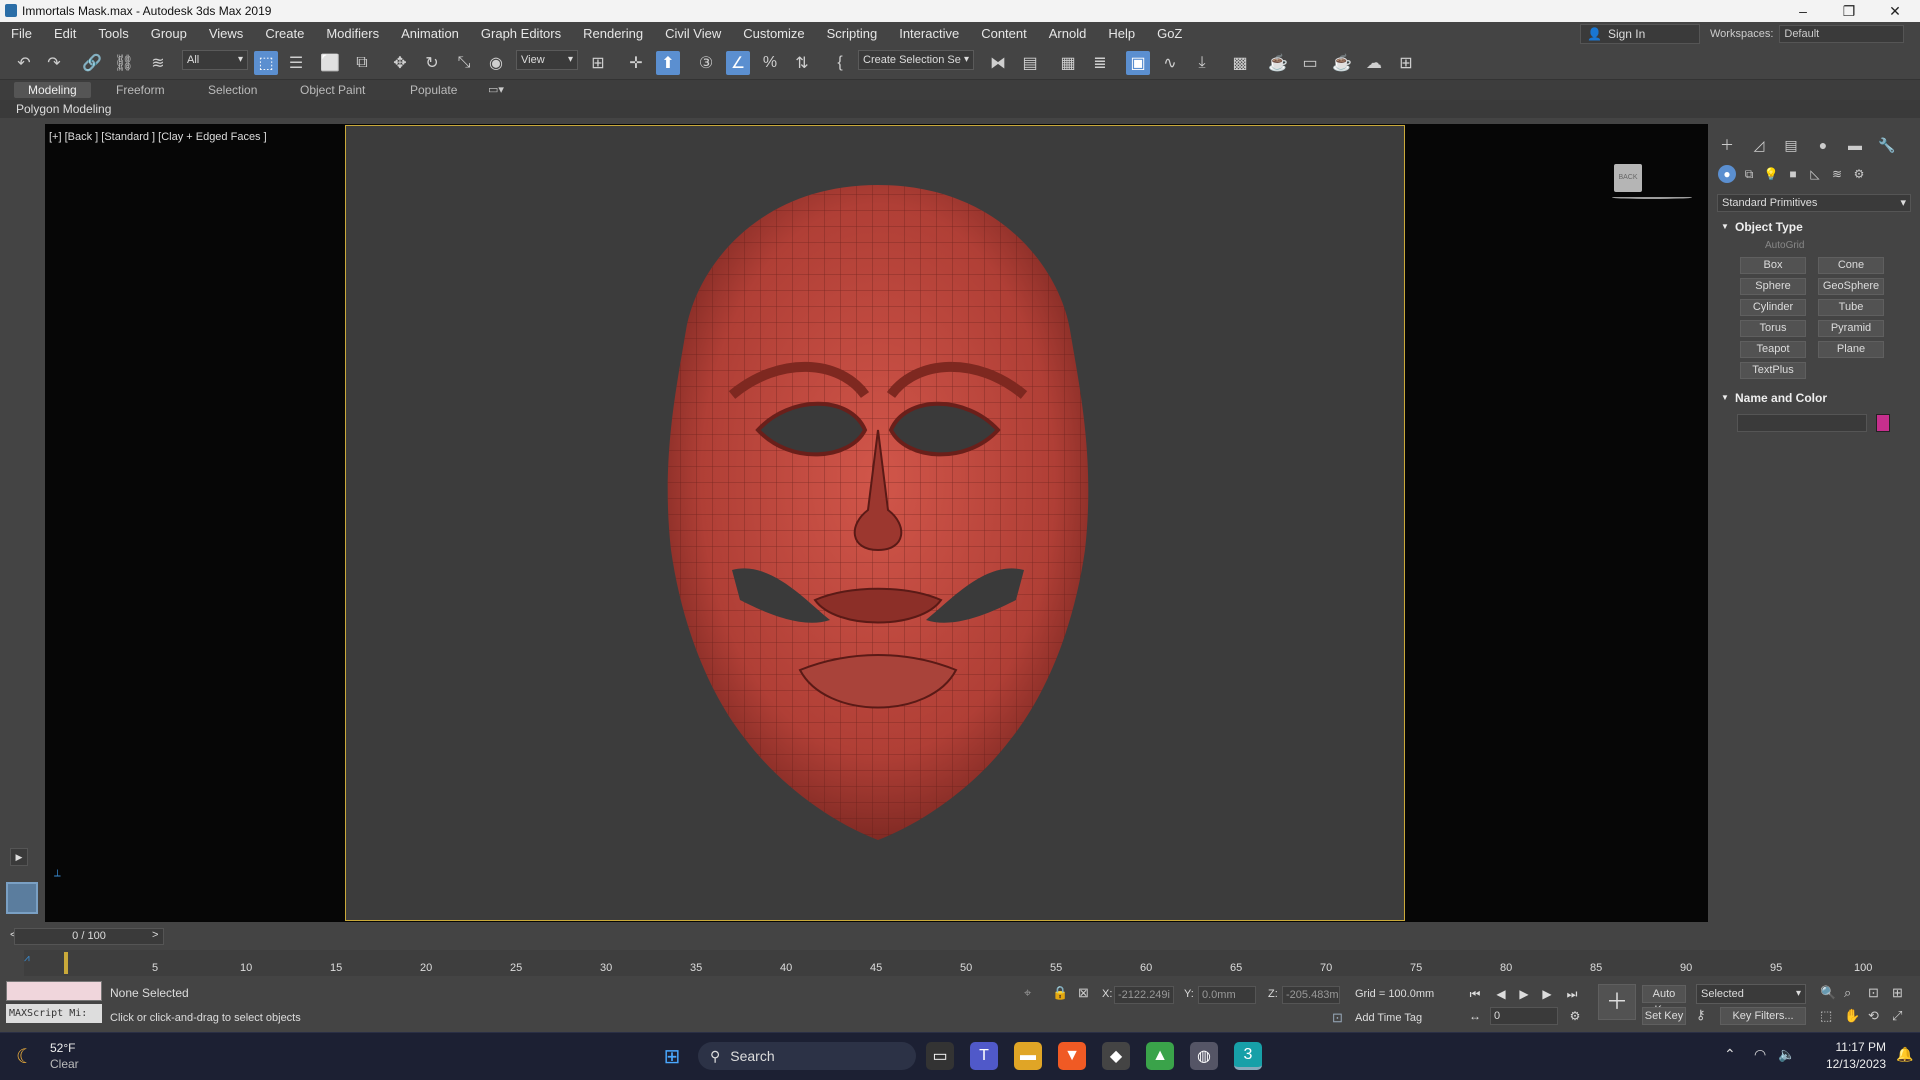 Image resolution: width=1920 pixels, height=1080 pixels. I want to click on ribbon-toggle-icon: ▣, so click(1138, 63).